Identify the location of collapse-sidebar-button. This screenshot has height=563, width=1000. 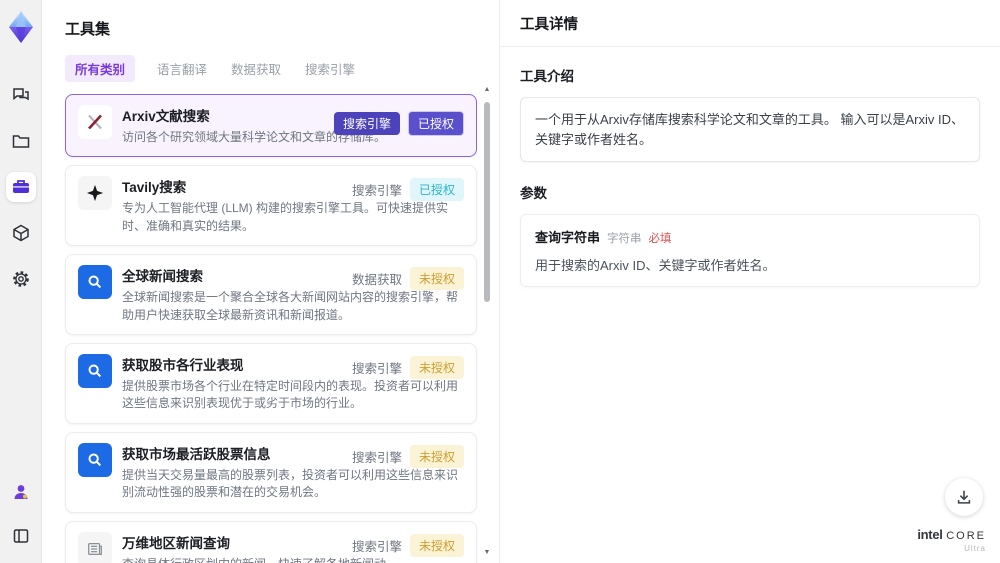
(21, 536).